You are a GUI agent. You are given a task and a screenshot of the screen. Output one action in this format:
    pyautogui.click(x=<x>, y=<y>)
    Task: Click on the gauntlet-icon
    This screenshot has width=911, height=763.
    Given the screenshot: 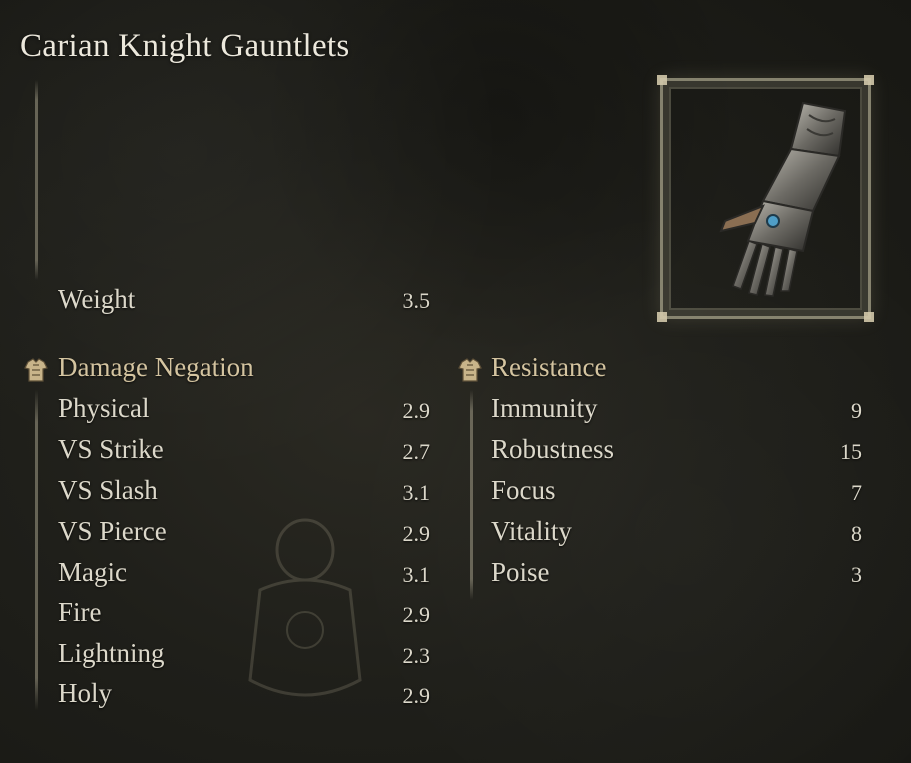 What is the action you would take?
    pyautogui.click(x=783, y=199)
    